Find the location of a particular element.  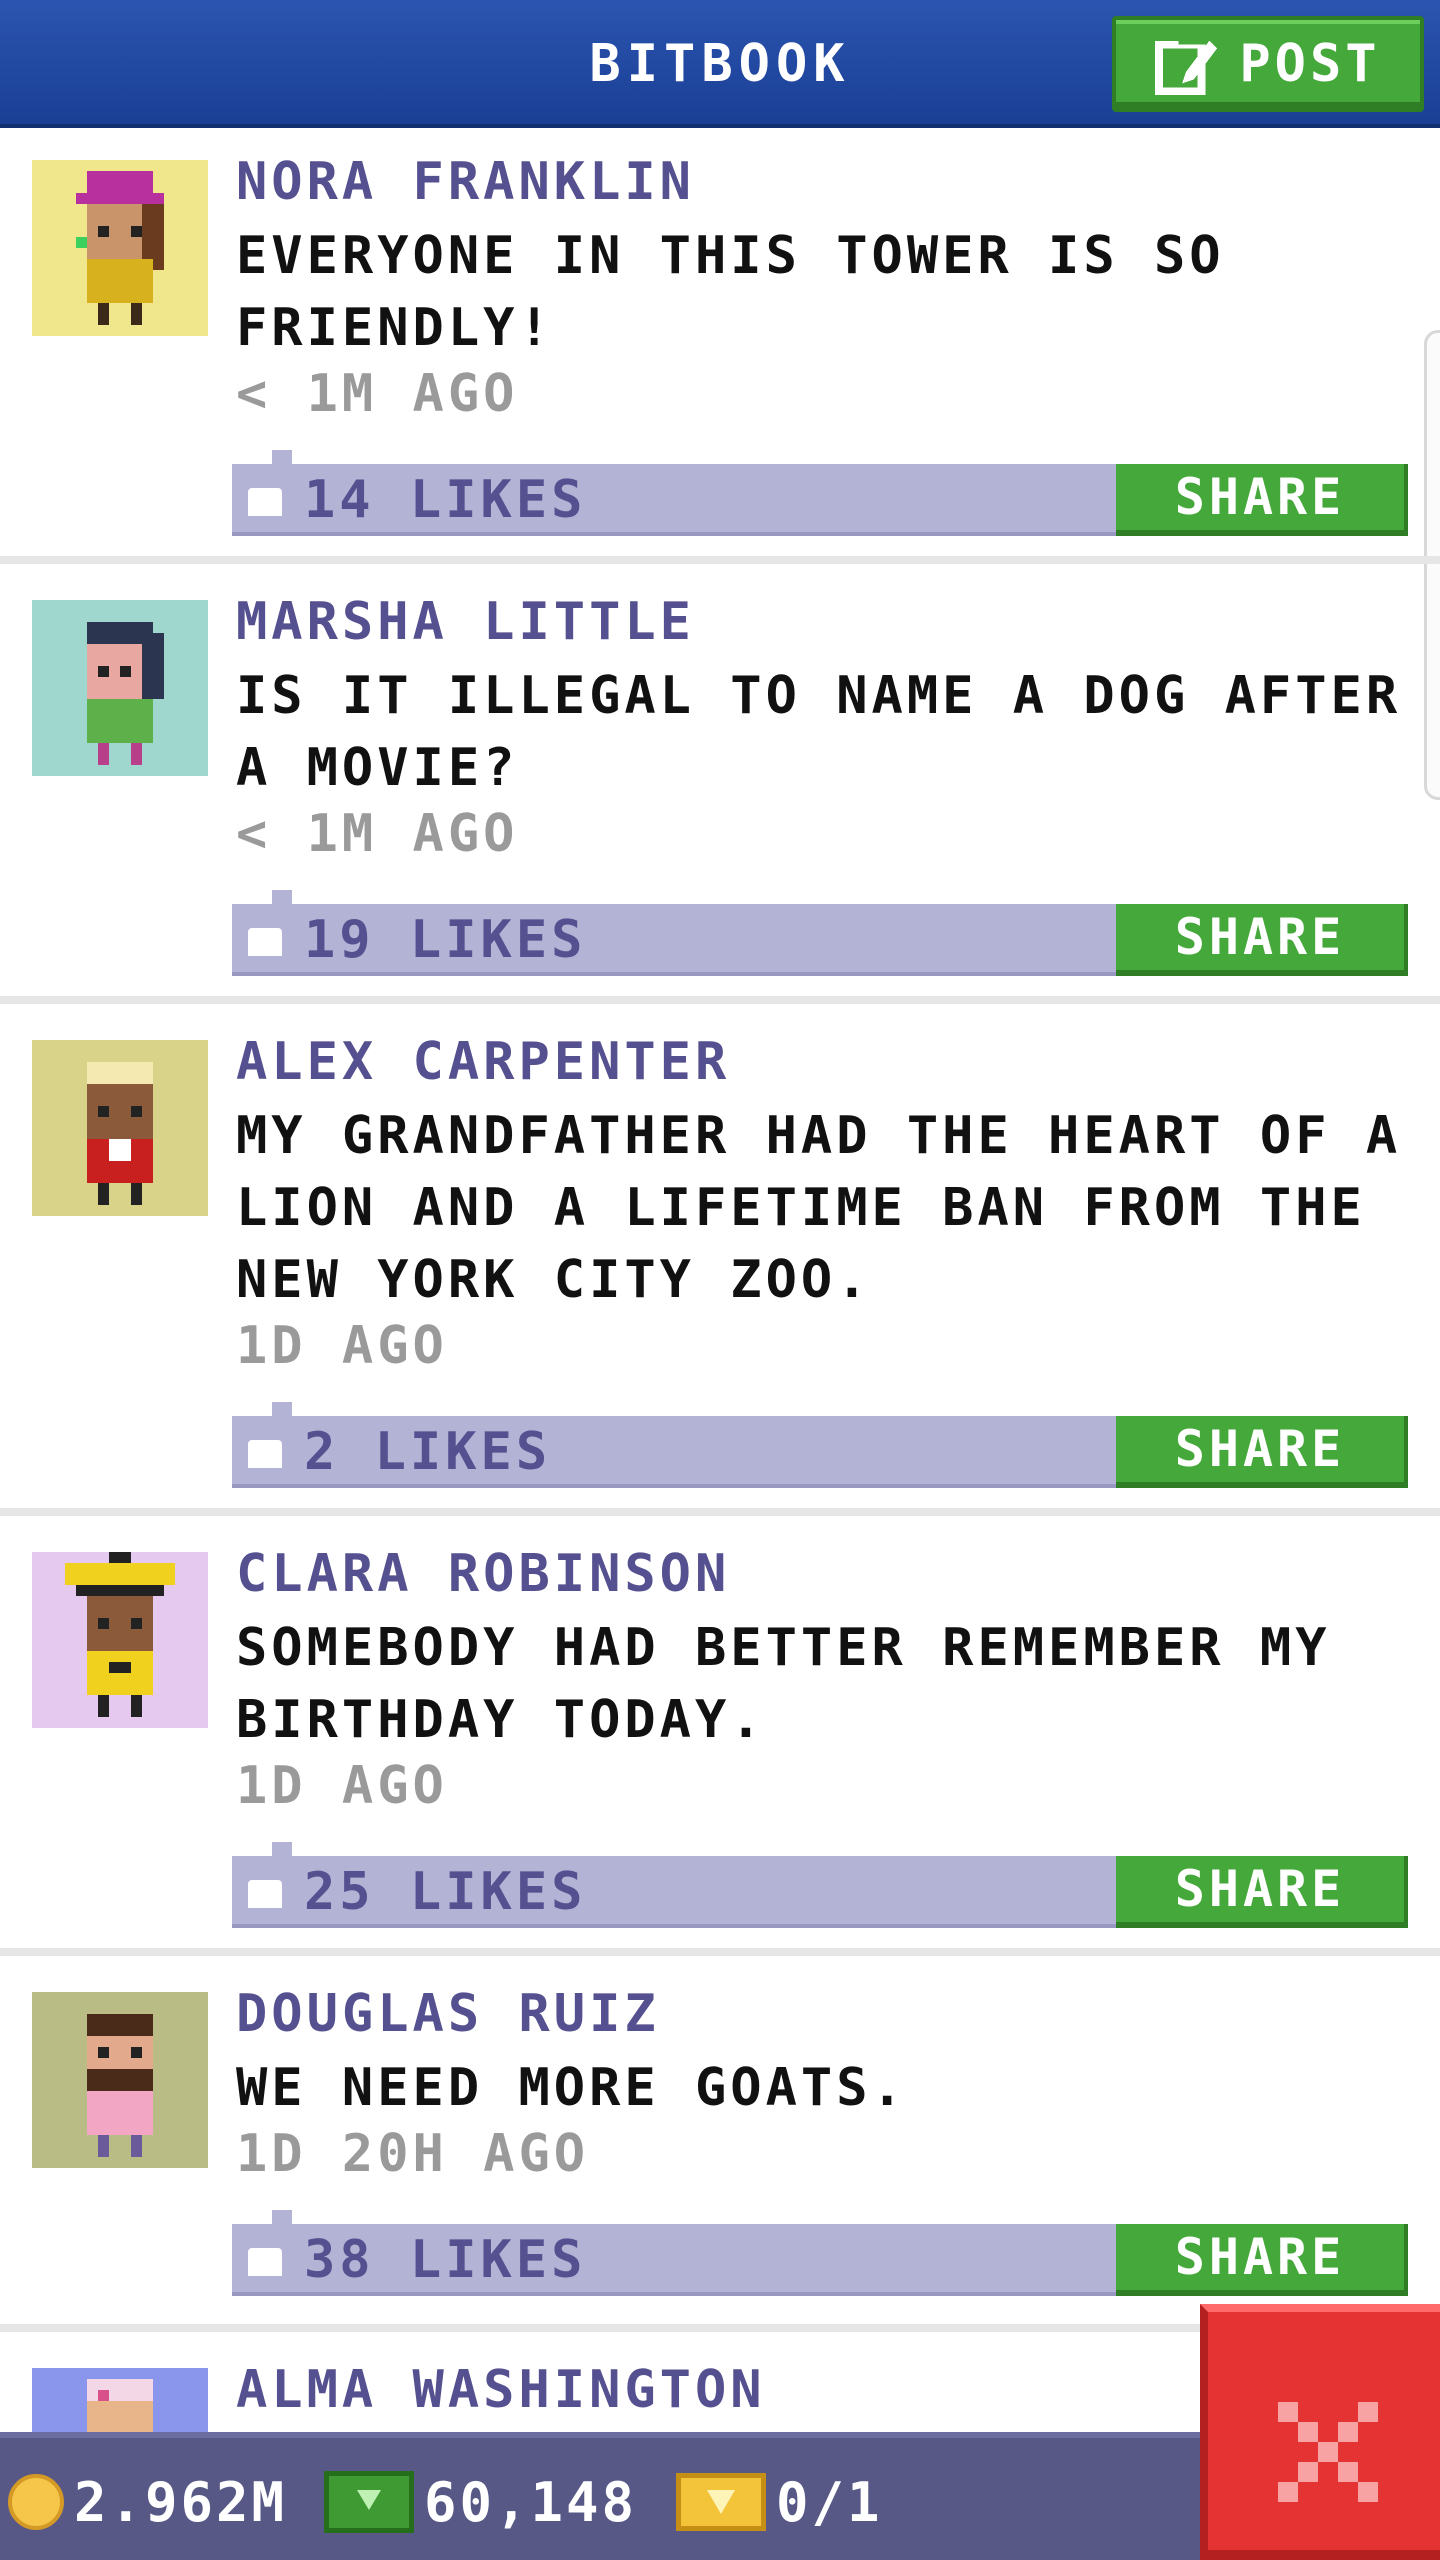

coins-stat: 2.962M is located at coordinates (147, 2499).